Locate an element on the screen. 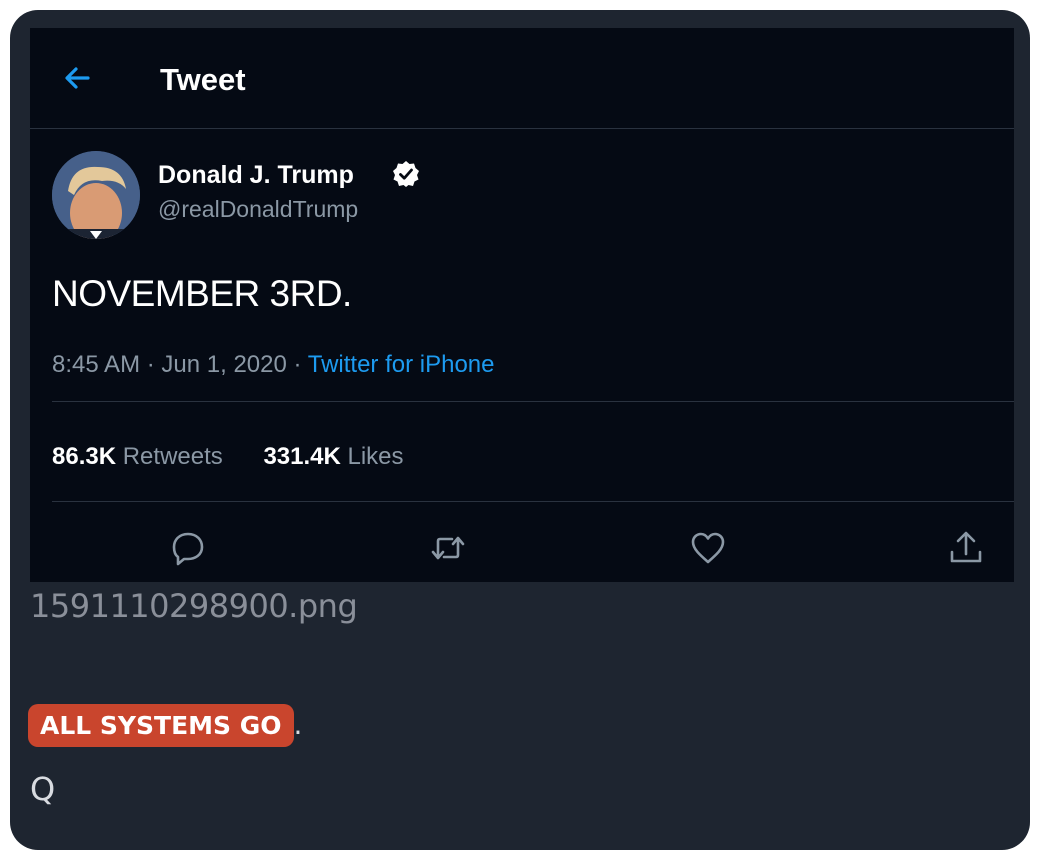  tweet-stats: 86.3K Retweets 331.4K Likes is located at coordinates (245, 457).